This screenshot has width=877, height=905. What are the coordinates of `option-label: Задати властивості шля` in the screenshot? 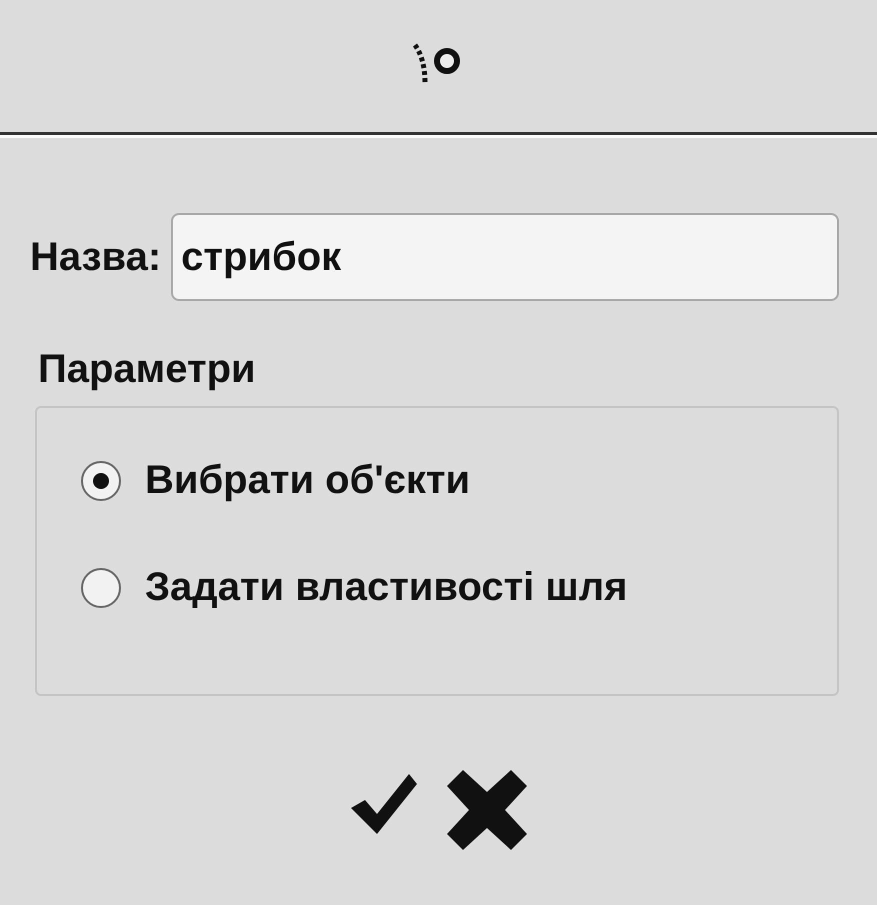 It's located at (386, 587).